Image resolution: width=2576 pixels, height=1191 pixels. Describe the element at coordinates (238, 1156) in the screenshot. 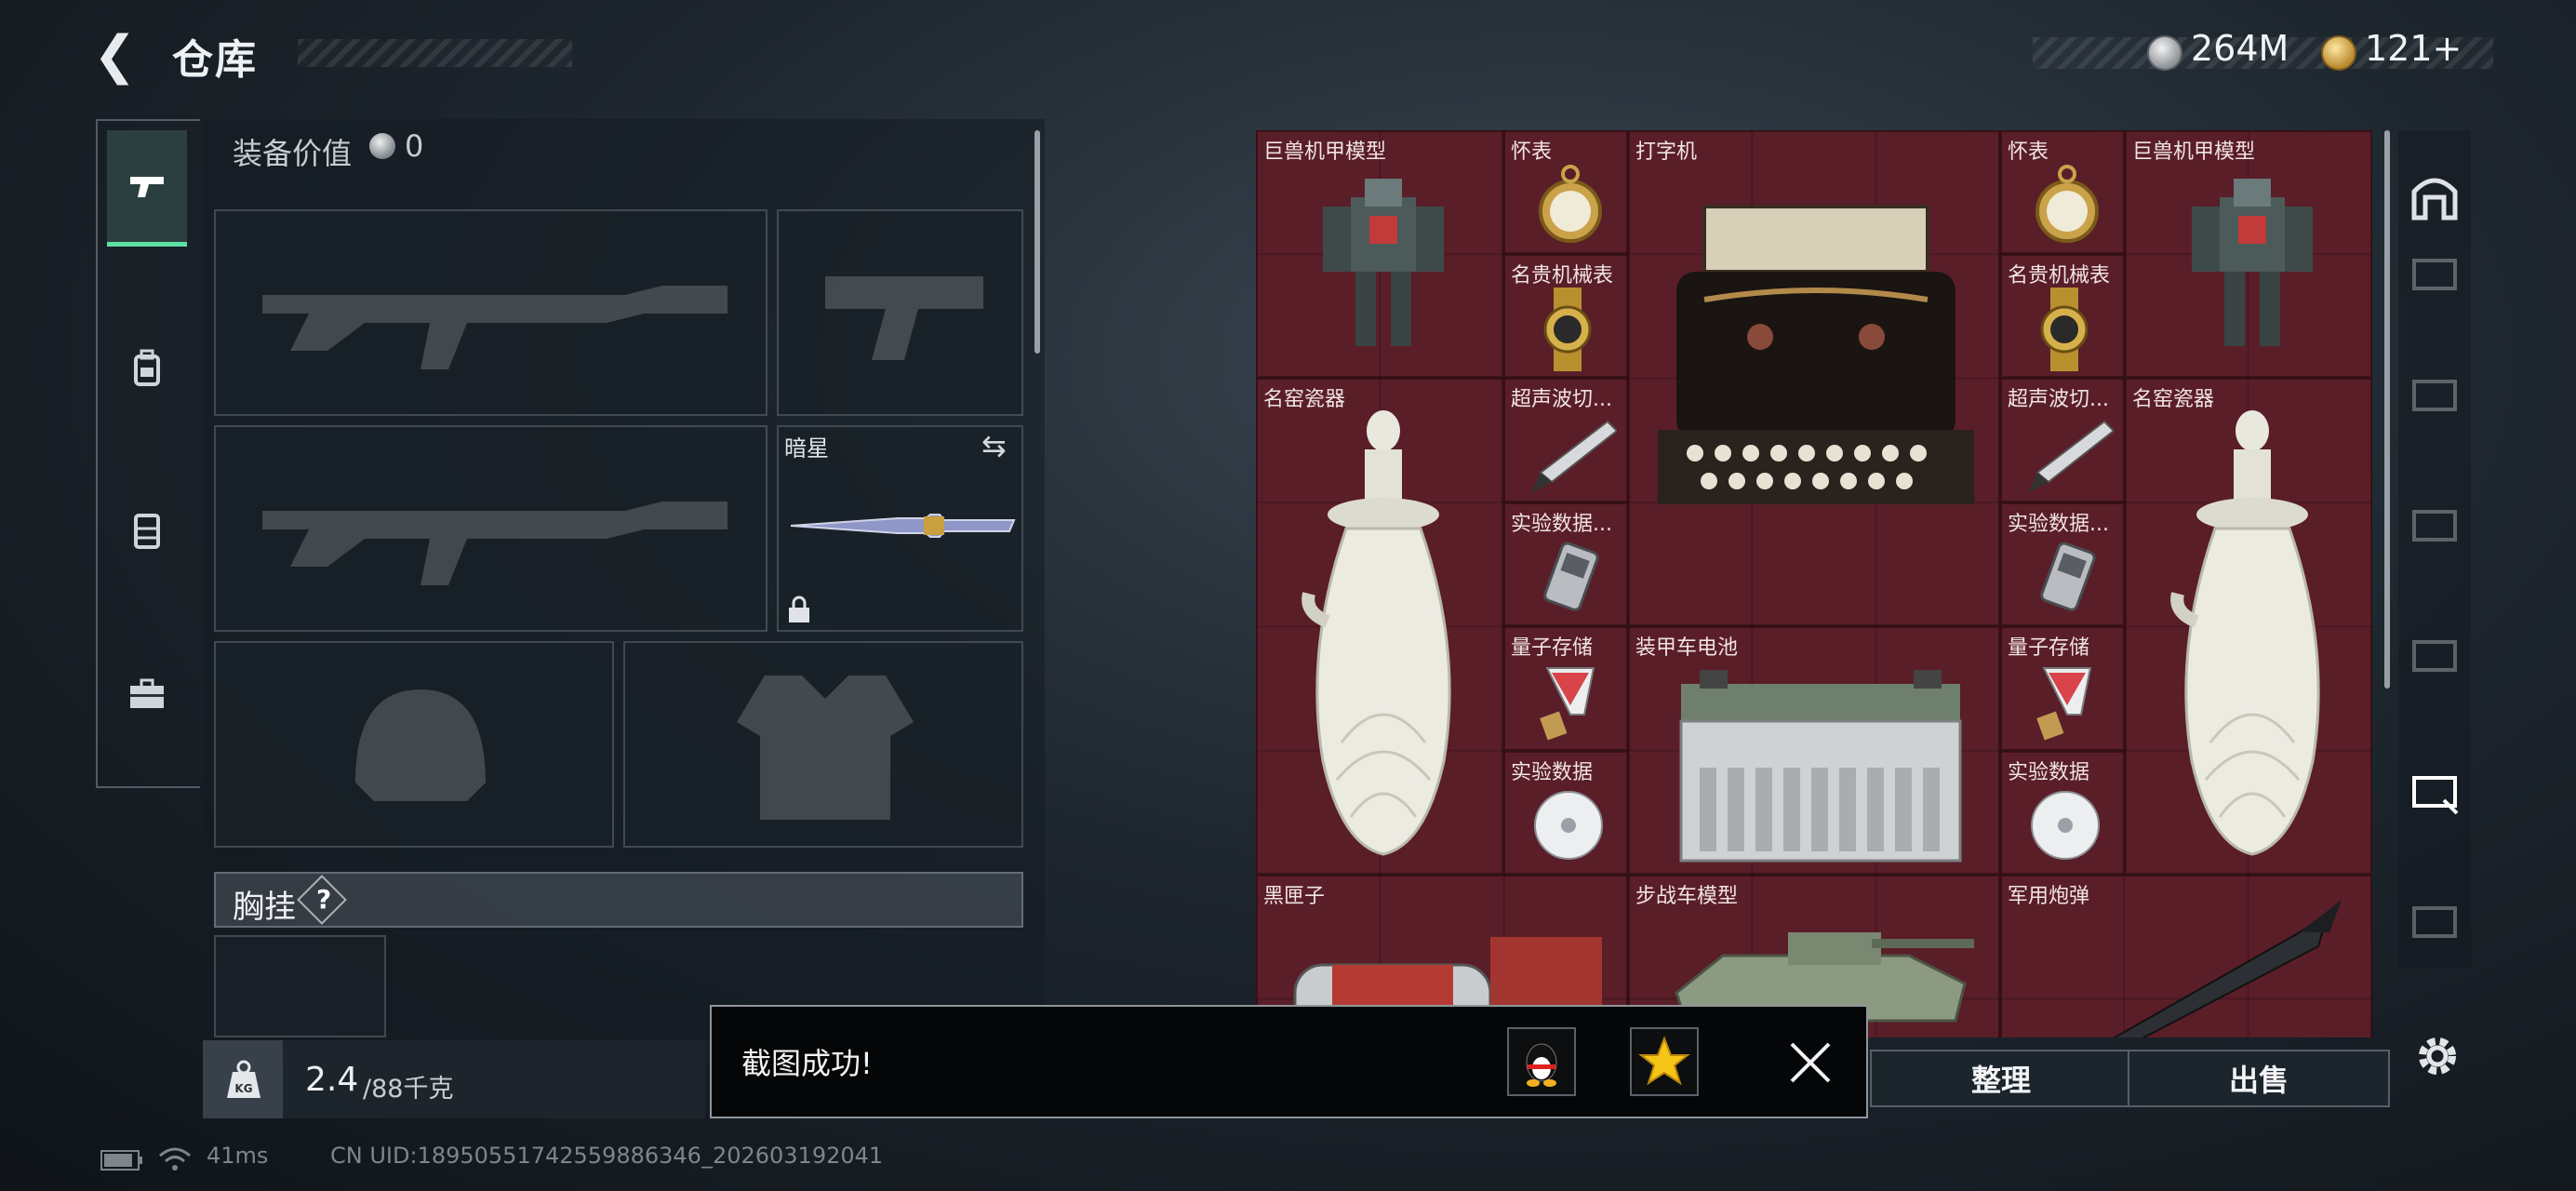

I see `ping-readout: 41ms` at that location.